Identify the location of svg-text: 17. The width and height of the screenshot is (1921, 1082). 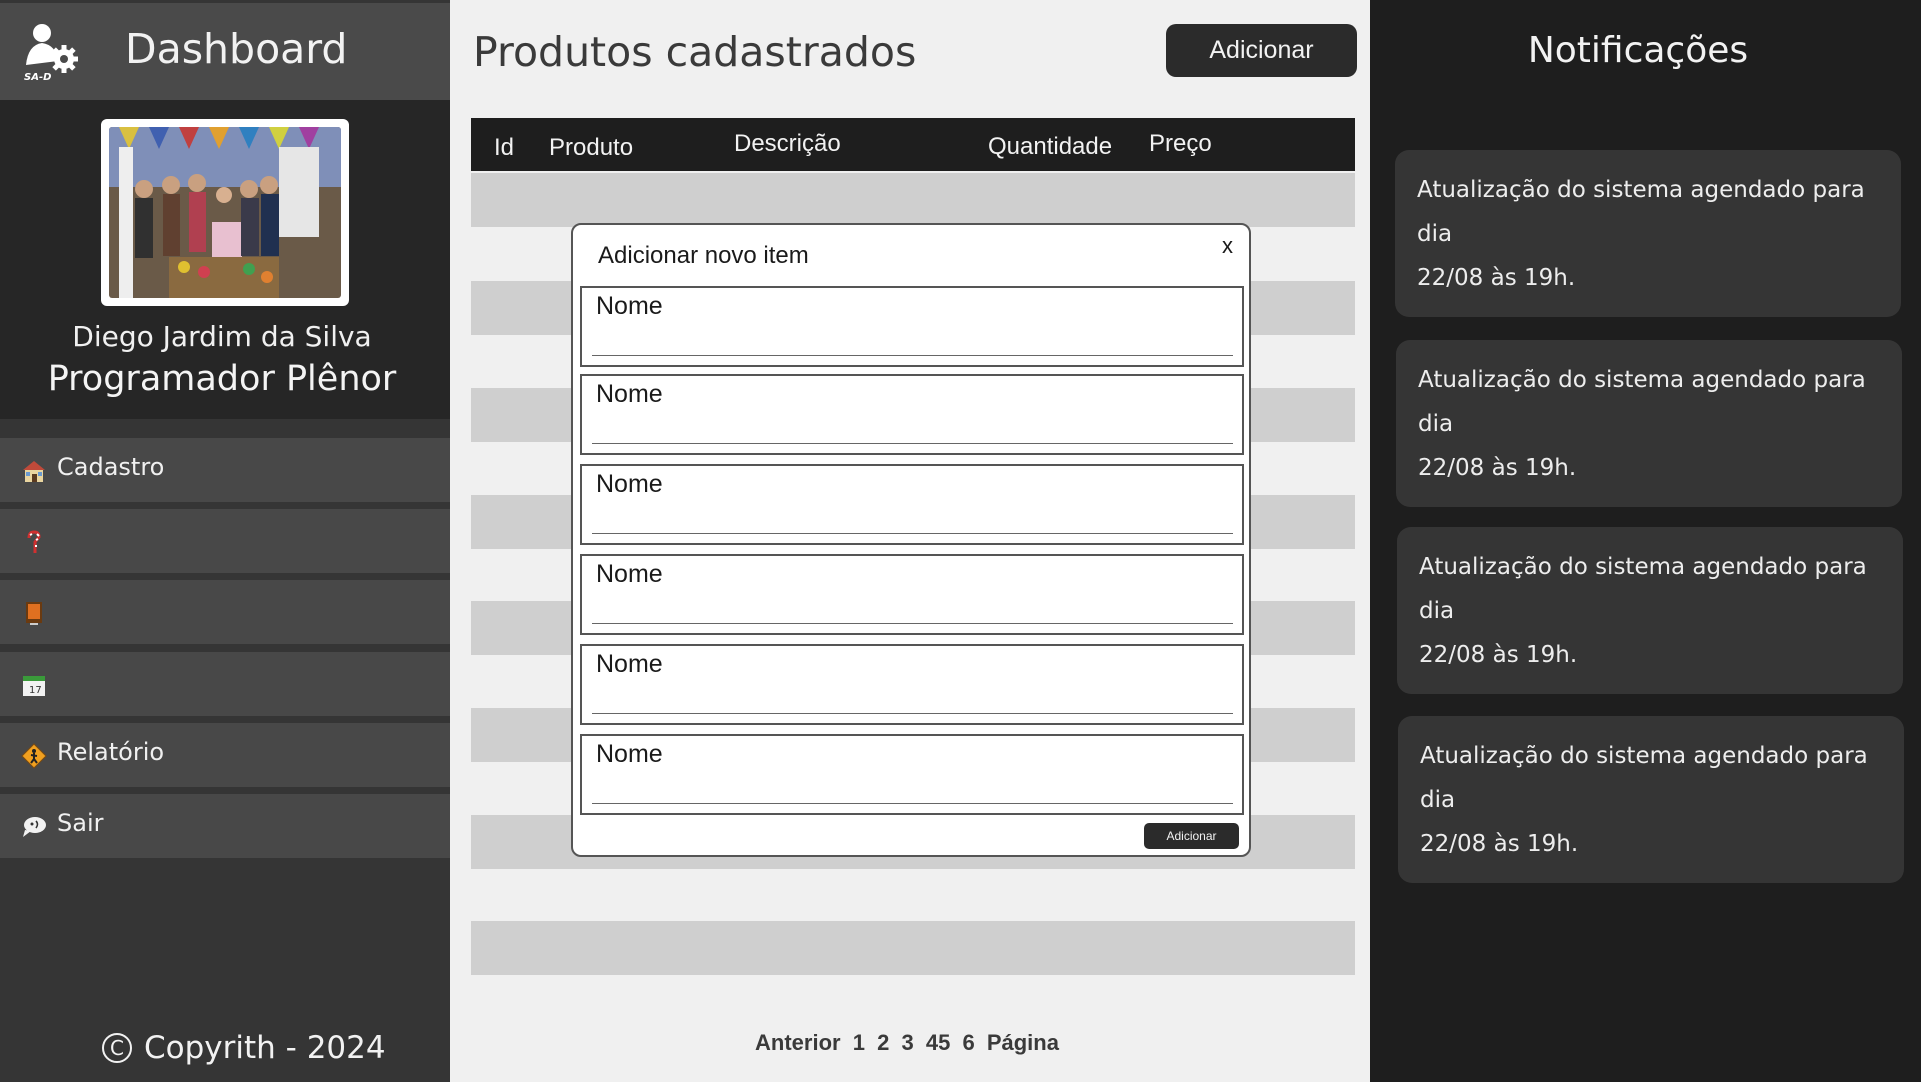
(35, 690).